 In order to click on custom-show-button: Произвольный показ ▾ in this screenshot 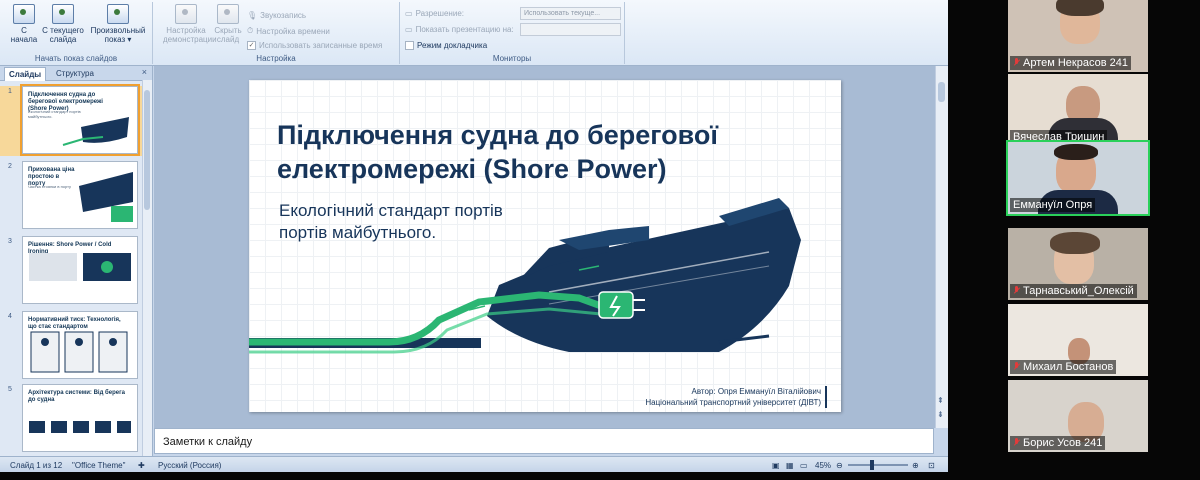, I will do `click(118, 24)`.